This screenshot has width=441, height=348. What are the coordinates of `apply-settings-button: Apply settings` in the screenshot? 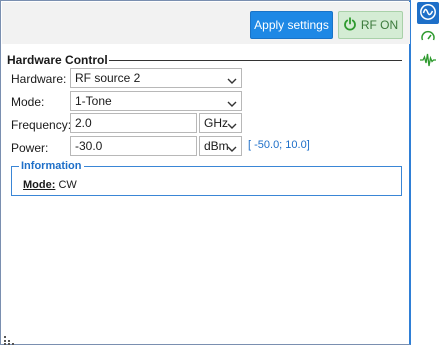 It's located at (291, 25).